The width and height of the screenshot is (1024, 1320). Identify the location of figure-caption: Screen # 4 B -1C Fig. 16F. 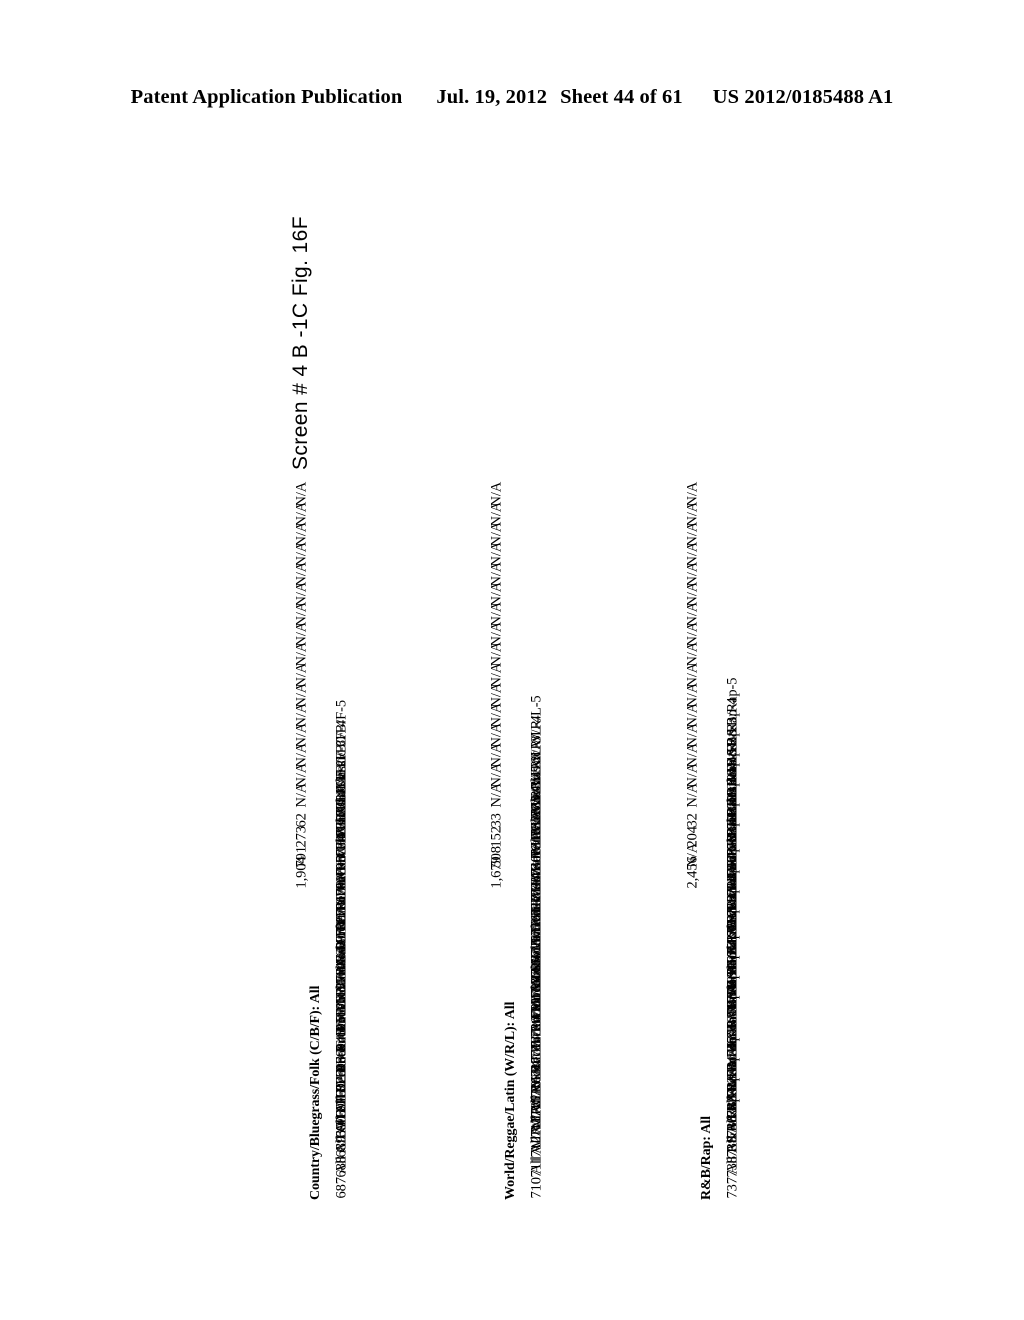
(300, 343).